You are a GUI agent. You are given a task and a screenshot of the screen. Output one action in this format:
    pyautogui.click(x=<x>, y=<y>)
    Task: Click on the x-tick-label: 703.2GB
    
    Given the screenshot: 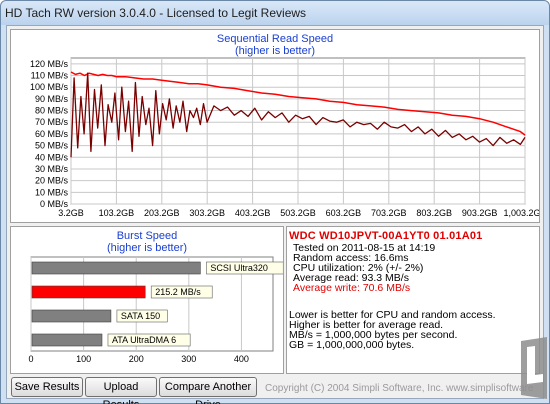 What is the action you would take?
    pyautogui.click(x=389, y=213)
    